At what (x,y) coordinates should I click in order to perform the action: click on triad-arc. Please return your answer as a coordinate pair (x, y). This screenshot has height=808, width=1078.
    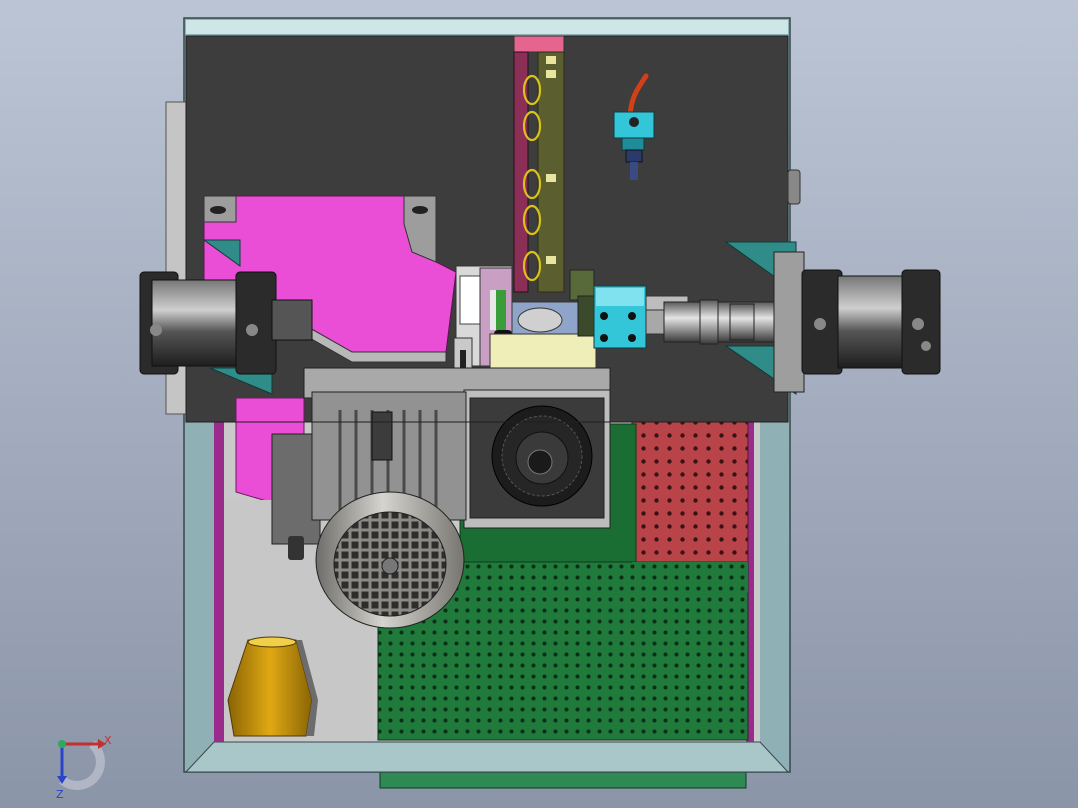
    Looking at the image, I should click on (82, 765).